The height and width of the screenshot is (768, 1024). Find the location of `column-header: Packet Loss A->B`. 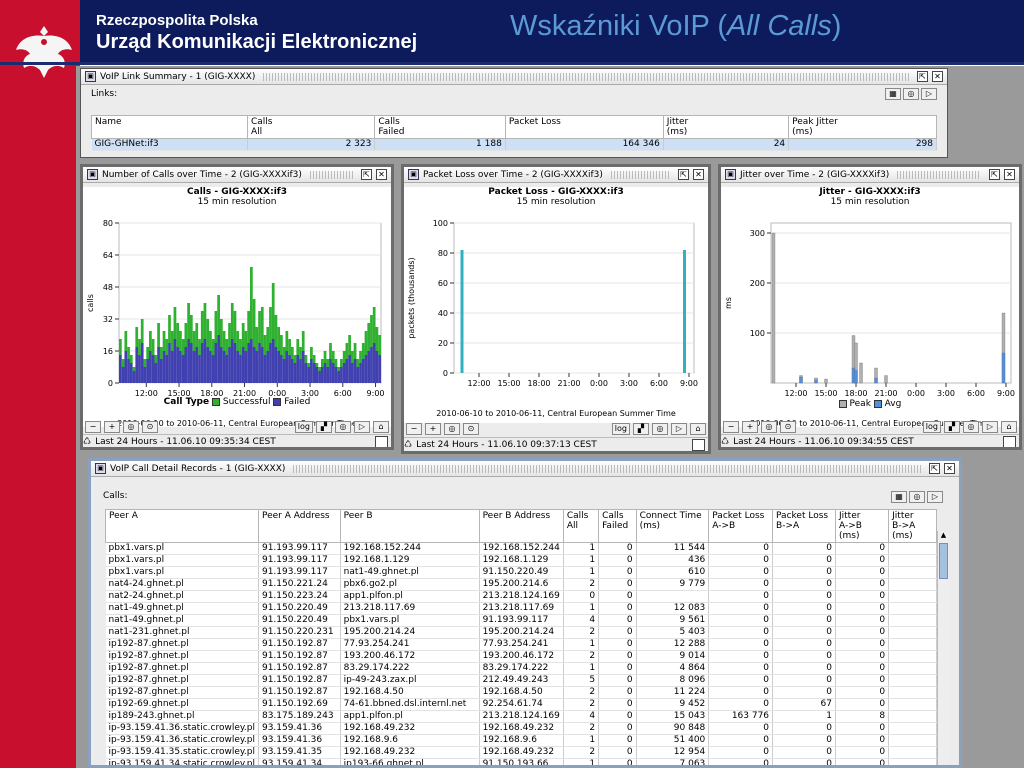

column-header: Packet Loss A->B is located at coordinates (741, 526).